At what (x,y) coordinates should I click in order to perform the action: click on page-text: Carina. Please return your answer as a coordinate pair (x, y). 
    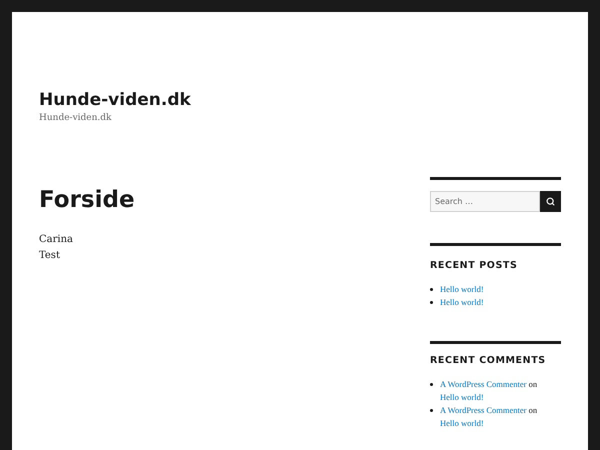
    Looking at the image, I should click on (56, 240).